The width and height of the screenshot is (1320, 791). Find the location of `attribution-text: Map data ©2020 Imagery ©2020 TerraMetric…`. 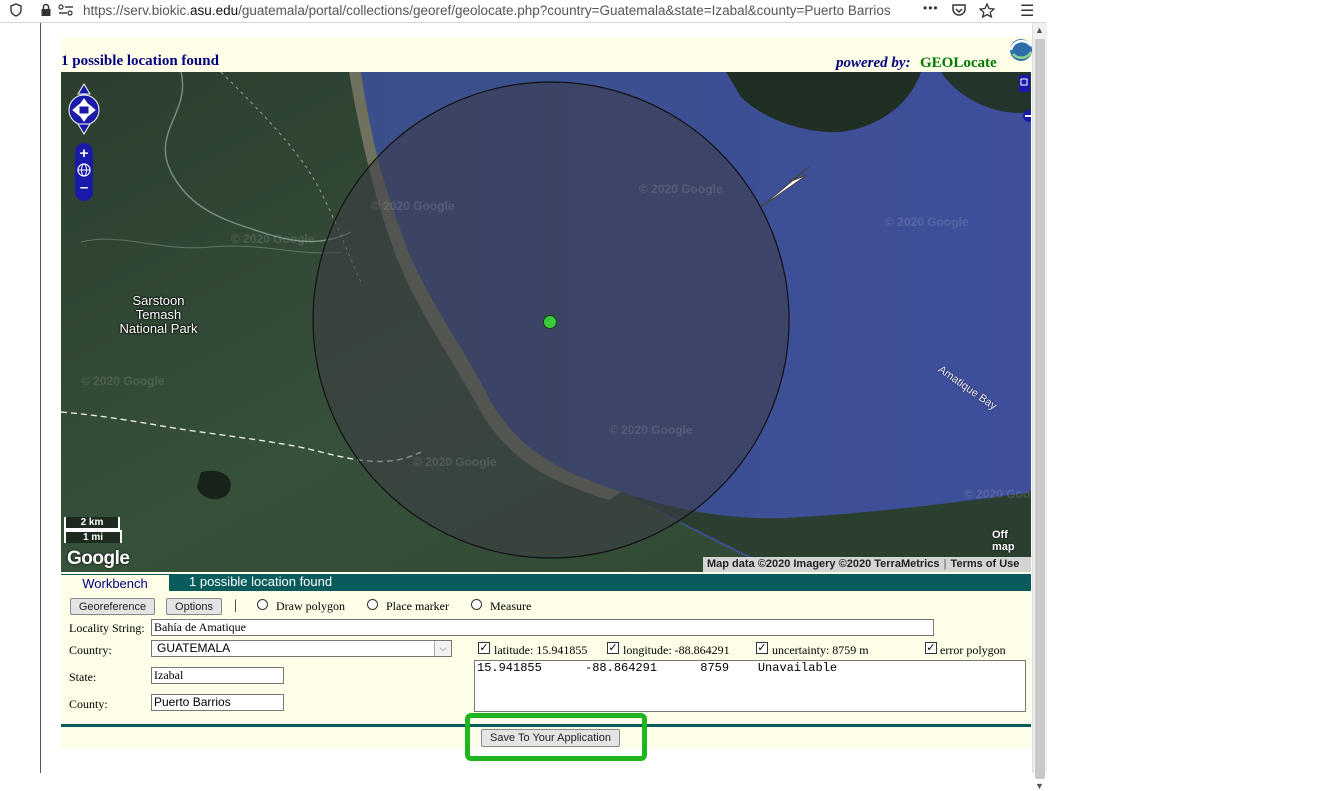

attribution-text: Map data ©2020 Imagery ©2020 TerraMetric… is located at coordinates (823, 564).